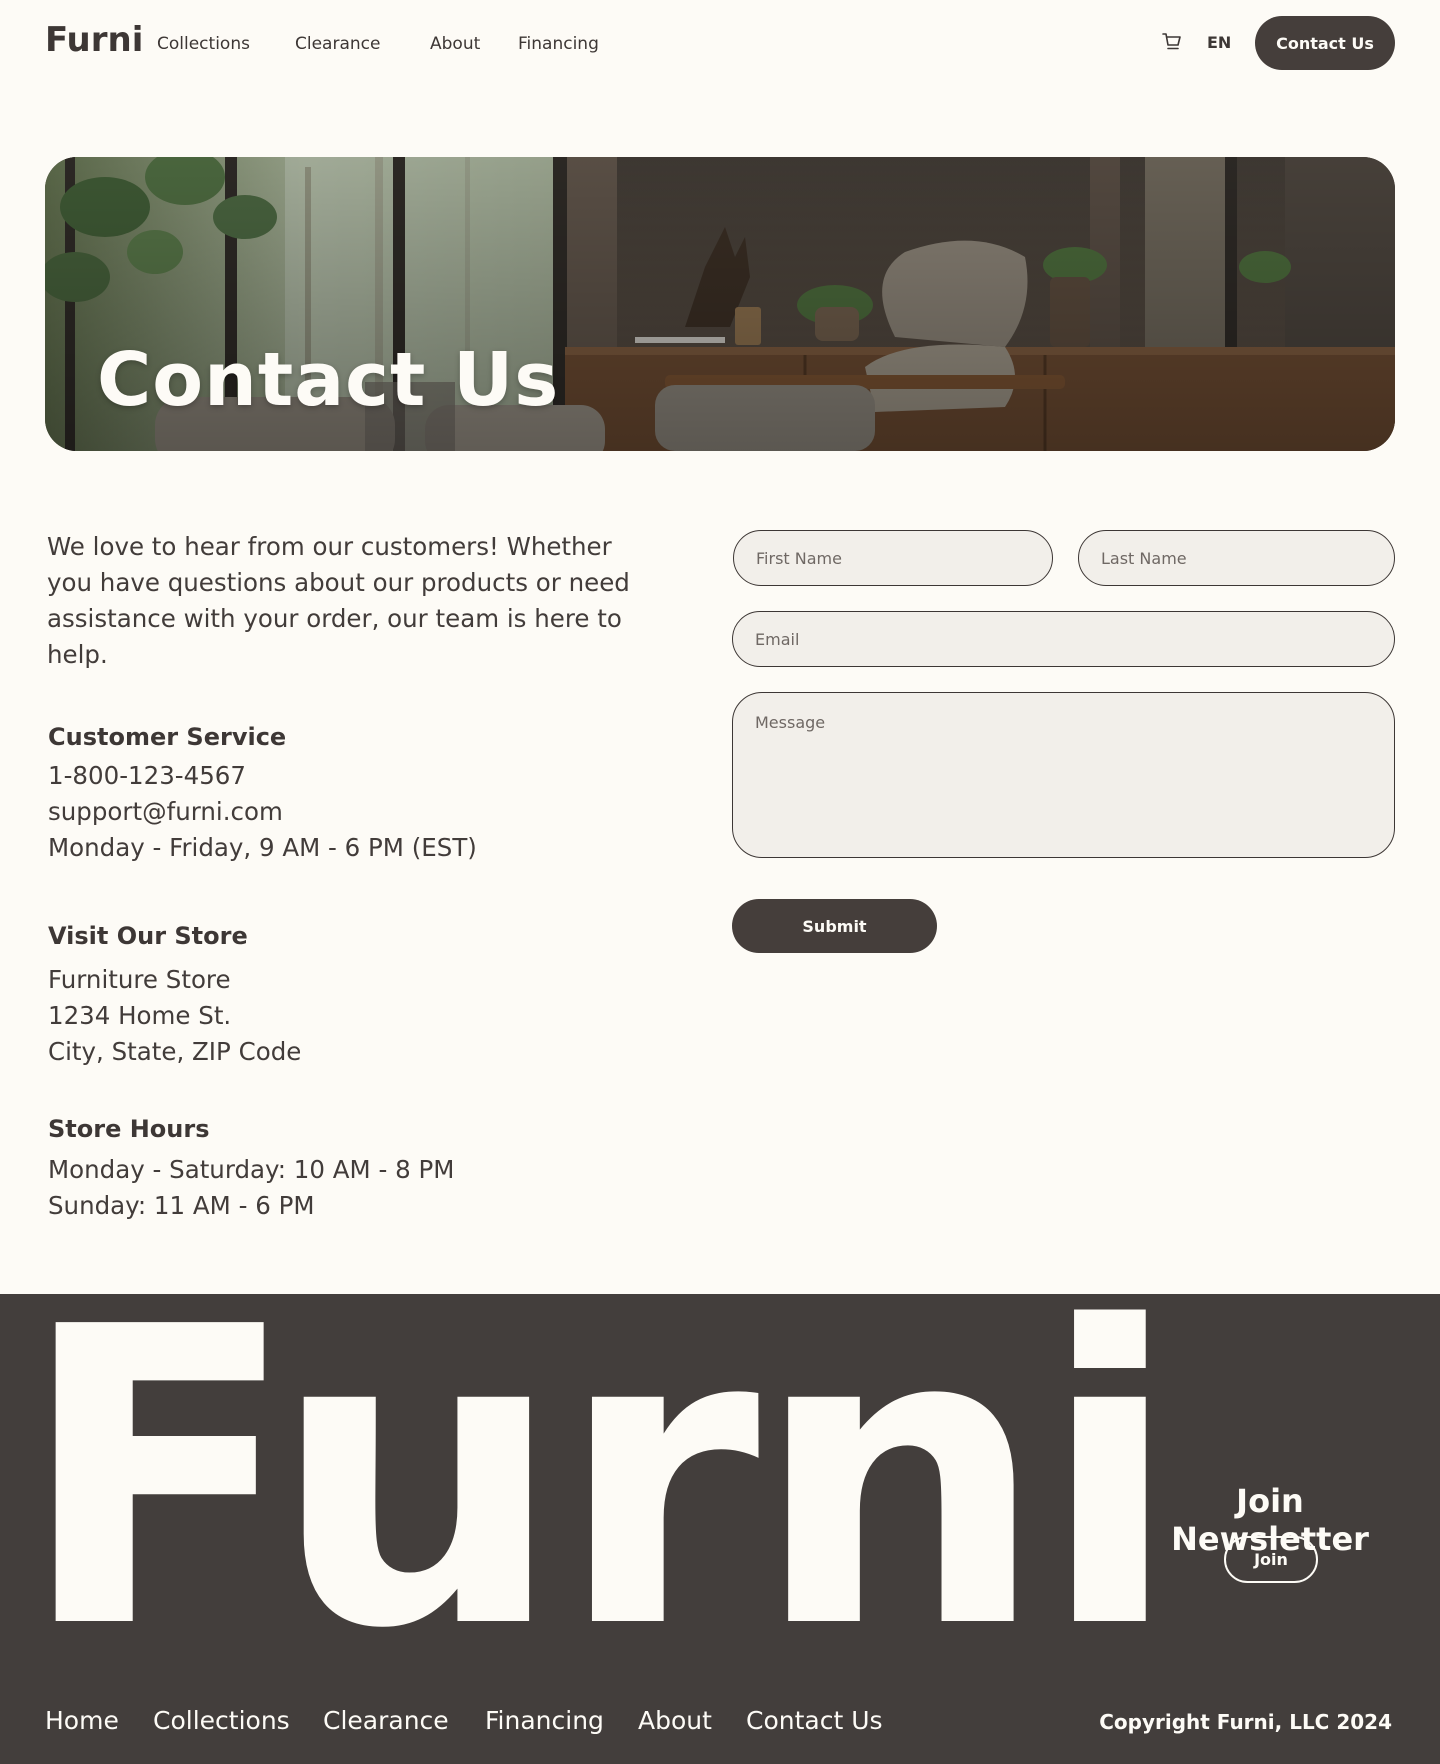 The width and height of the screenshot is (1440, 1764). I want to click on copyright: Copyright Furni, LLC 2024, so click(1245, 1722).